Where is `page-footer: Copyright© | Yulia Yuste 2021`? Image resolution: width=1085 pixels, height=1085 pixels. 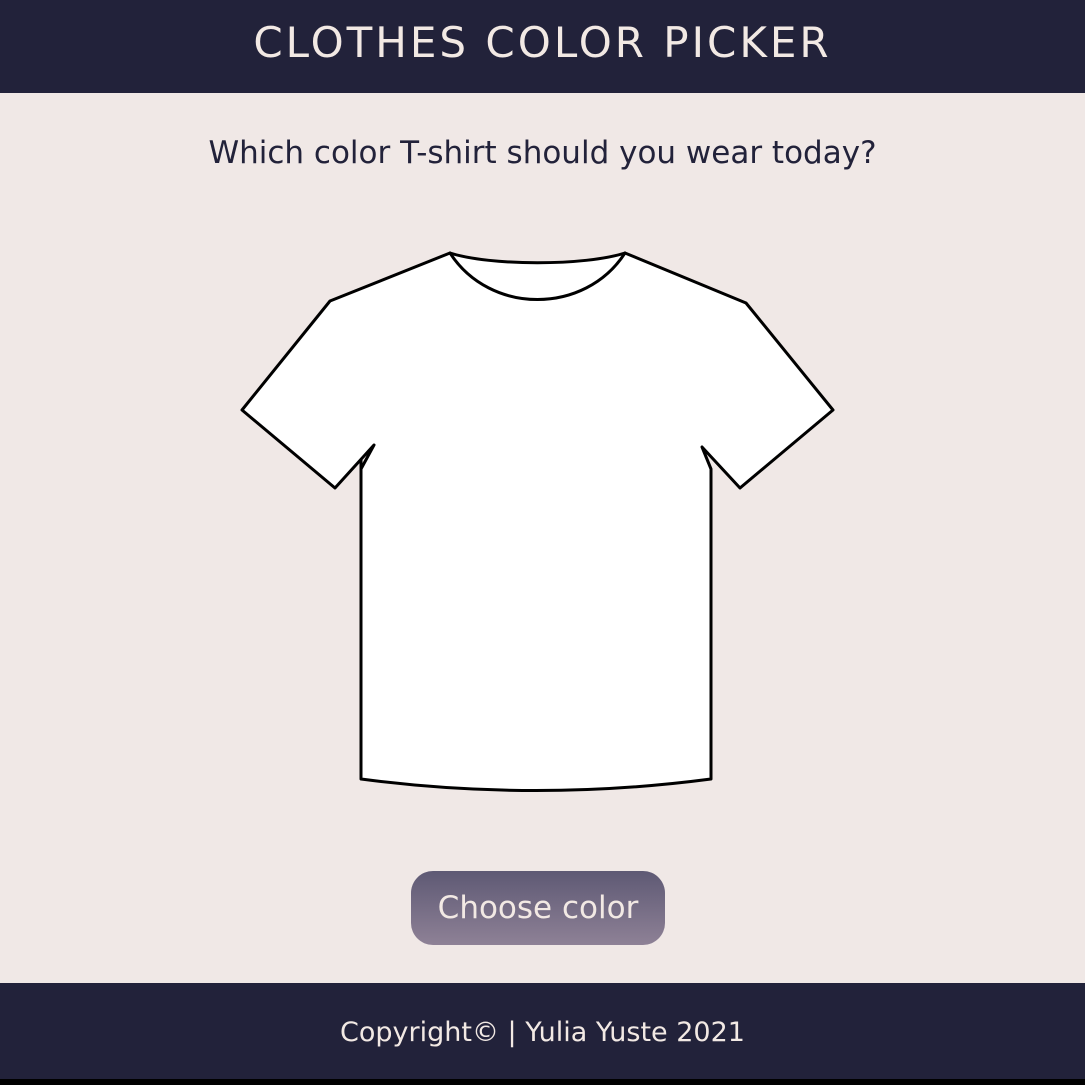 page-footer: Copyright© | Yulia Yuste 2021 is located at coordinates (542, 1031).